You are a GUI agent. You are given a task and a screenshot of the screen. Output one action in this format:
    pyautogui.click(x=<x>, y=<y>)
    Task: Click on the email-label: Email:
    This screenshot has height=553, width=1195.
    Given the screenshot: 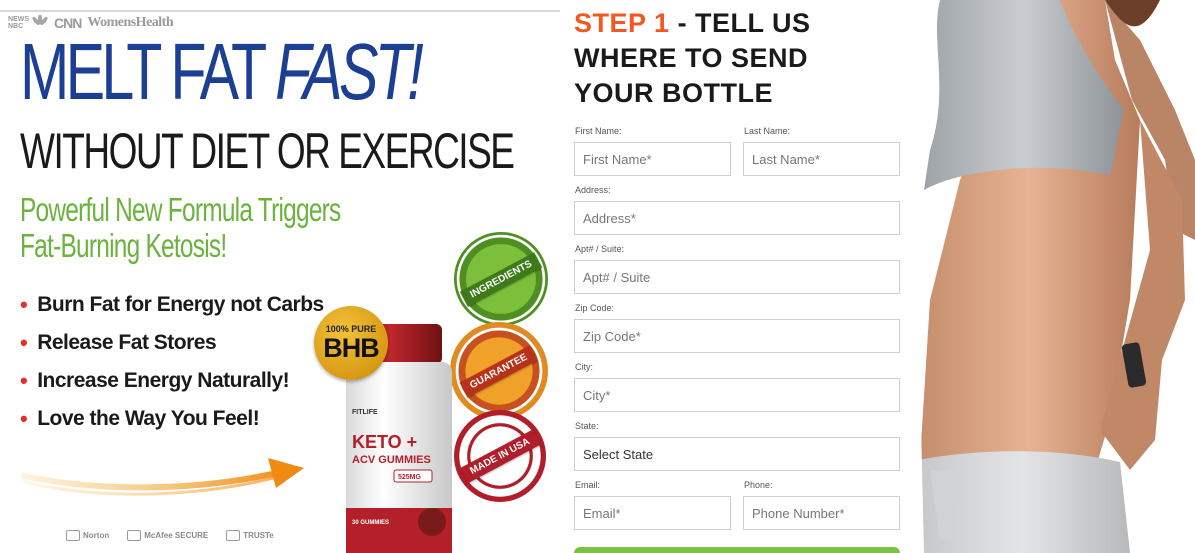 What is the action you would take?
    pyautogui.click(x=588, y=485)
    